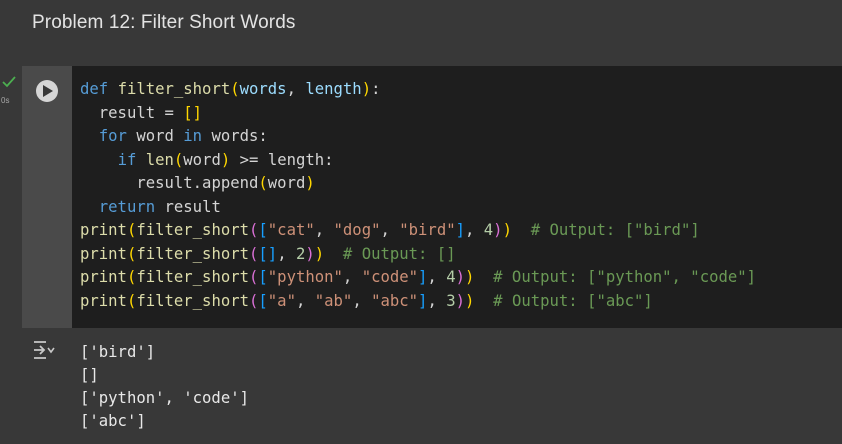  What do you see at coordinates (164, 22) in the screenshot?
I see `section-heading: Problem 12: Filter Short Words` at bounding box center [164, 22].